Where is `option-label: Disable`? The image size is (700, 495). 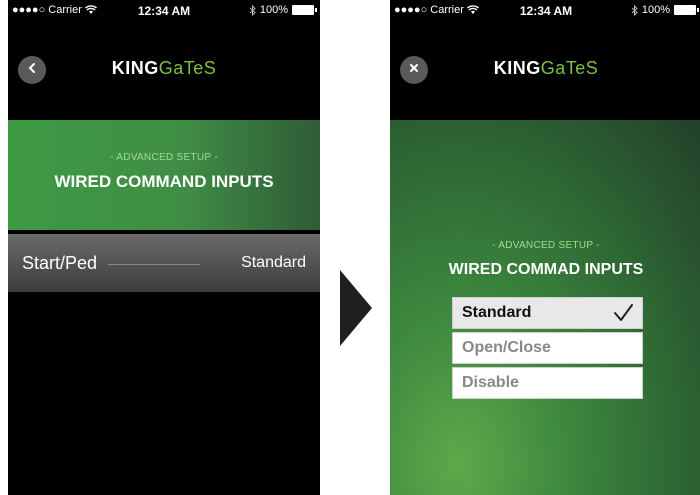
option-label: Disable is located at coordinates (490, 382).